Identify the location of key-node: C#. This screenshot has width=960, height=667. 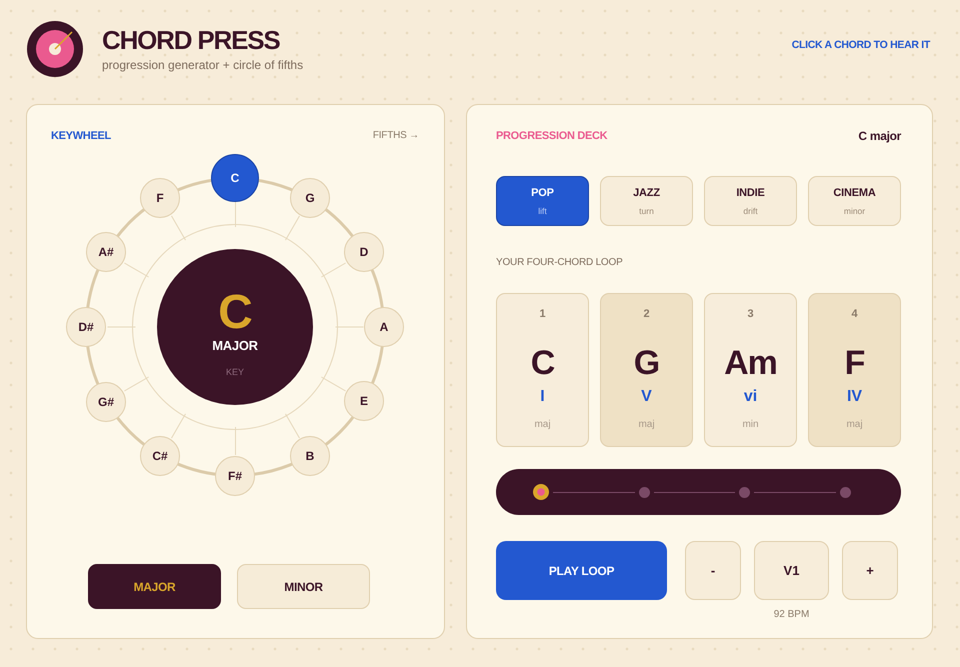
(160, 456).